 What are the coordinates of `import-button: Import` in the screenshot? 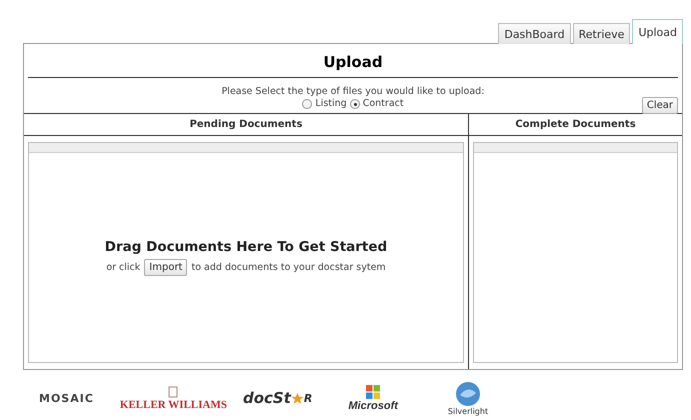 It's located at (166, 267).